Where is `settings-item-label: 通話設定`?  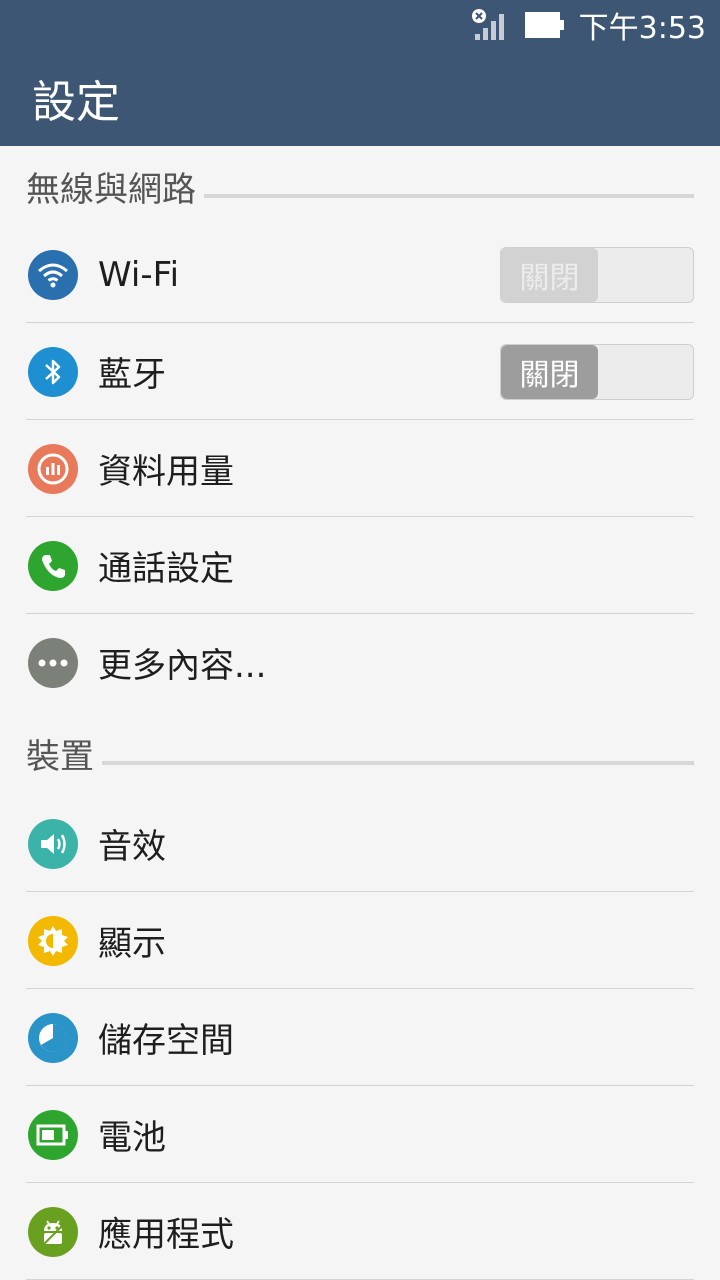 settings-item-label: 通話設定 is located at coordinates (166, 569).